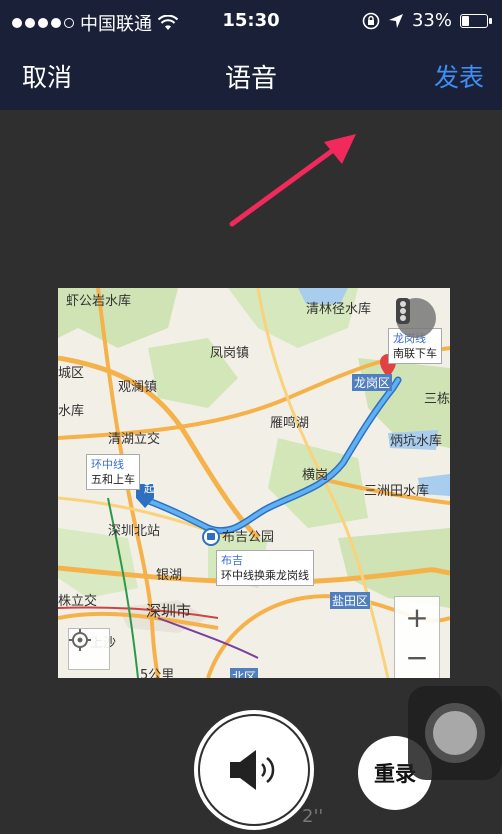 The width and height of the screenshot is (502, 834). I want to click on map-label: 龙岗区, so click(372, 382).